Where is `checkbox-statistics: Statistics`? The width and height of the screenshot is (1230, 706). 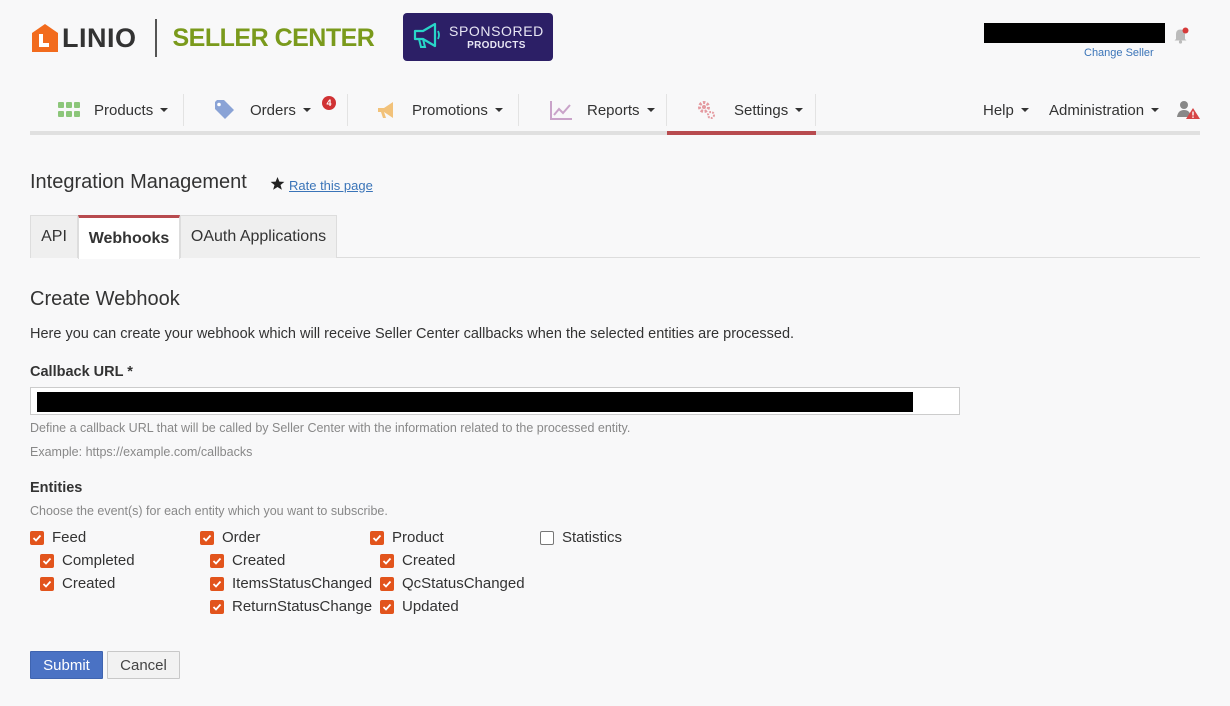 checkbox-statistics: Statistics is located at coordinates (581, 537).